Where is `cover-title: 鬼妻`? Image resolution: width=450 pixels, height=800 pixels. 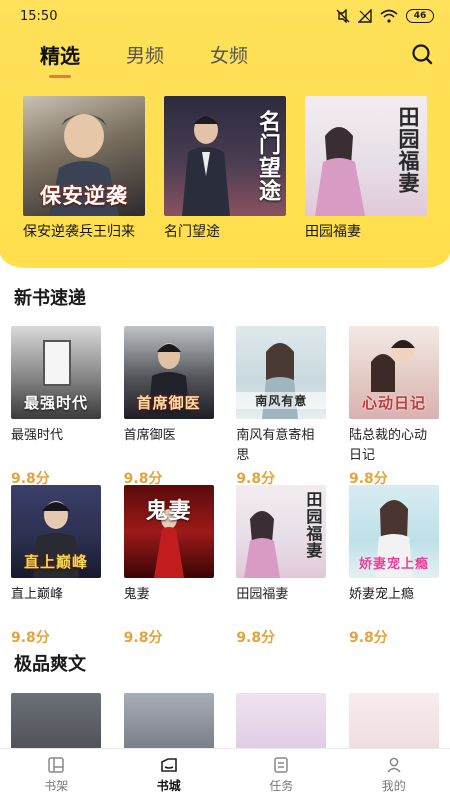
cover-title: 鬼妻 is located at coordinates (168, 511).